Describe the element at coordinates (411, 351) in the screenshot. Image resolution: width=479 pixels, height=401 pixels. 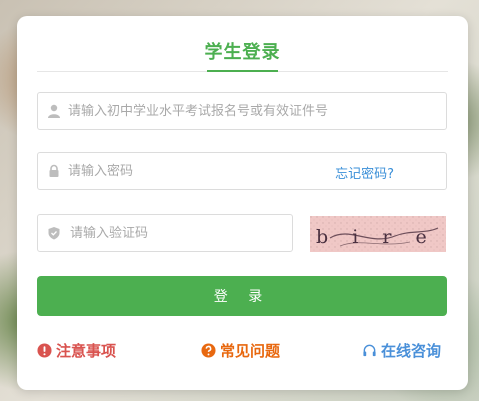
I see `consult-label: 在线咨询` at that location.